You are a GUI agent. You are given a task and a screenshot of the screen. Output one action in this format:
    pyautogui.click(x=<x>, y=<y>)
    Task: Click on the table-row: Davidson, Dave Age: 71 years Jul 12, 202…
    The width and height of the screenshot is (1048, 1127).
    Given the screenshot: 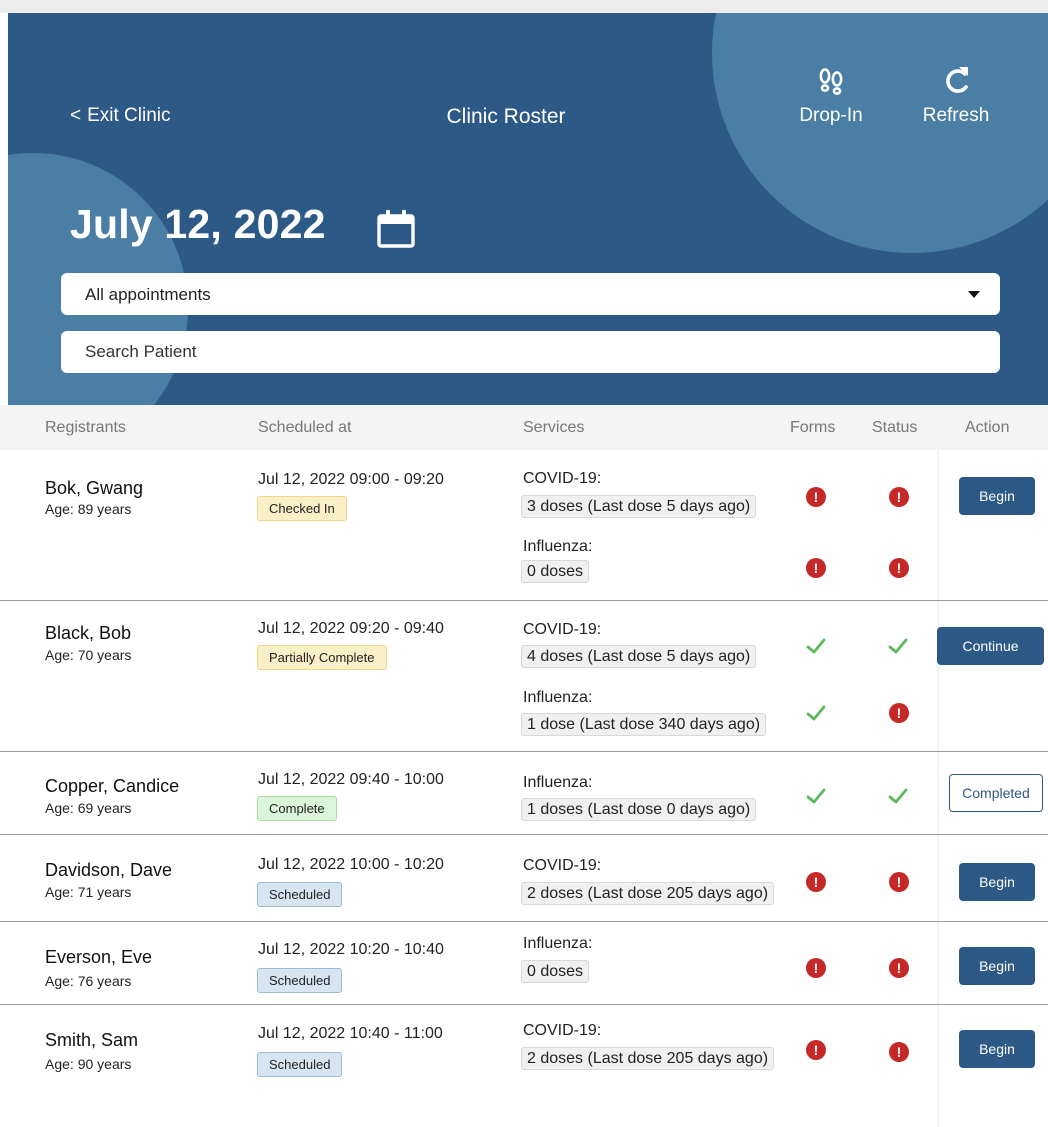 What is the action you would take?
    pyautogui.click(x=524, y=878)
    